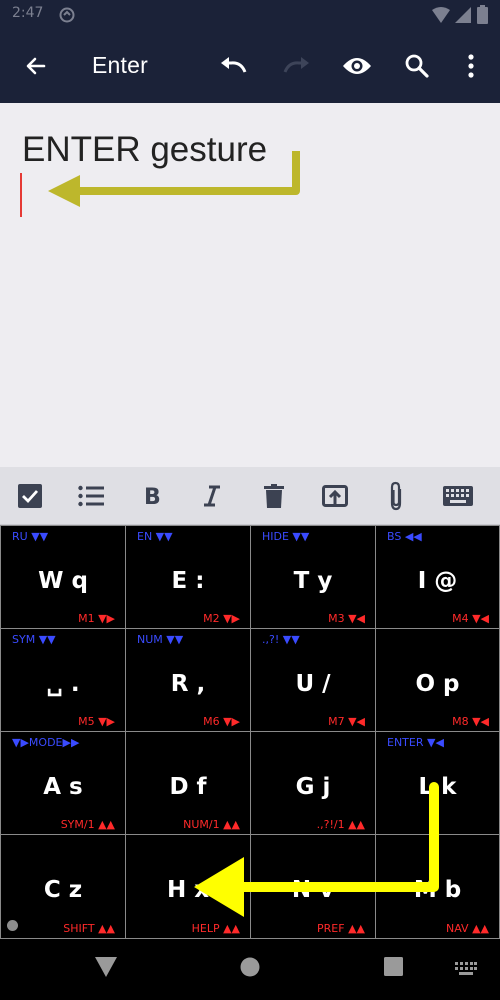 The width and height of the screenshot is (500, 1000). I want to click on key-bottom-label: M5 ▼▶, so click(96, 721).